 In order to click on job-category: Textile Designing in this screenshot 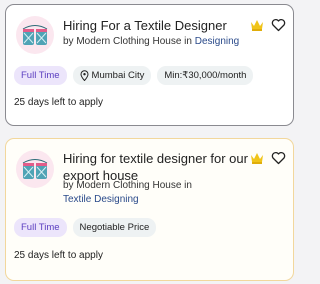, I will do `click(101, 199)`.